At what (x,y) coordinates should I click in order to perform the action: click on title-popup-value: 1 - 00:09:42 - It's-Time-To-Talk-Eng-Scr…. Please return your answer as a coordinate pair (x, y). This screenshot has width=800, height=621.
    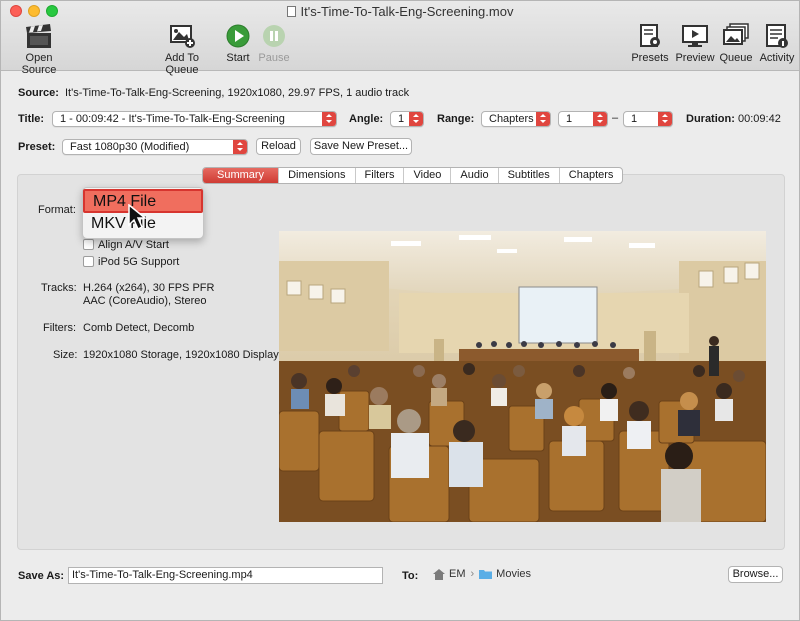
    Looking at the image, I should click on (172, 119).